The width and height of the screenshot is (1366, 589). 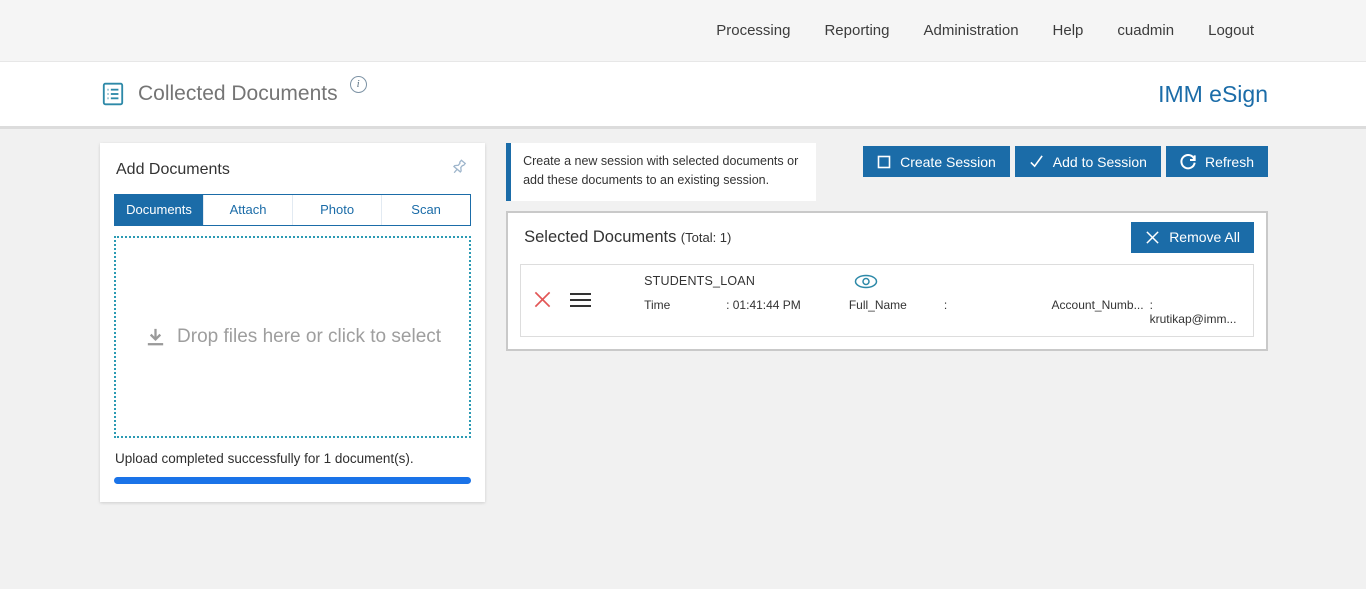 What do you see at coordinates (1229, 161) in the screenshot?
I see `refresh-label: Refresh` at bounding box center [1229, 161].